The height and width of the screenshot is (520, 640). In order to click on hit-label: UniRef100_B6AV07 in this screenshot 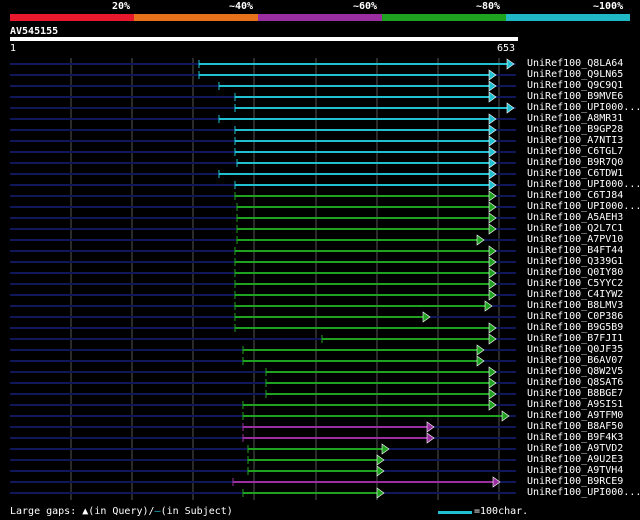, I will do `click(575, 360)`.